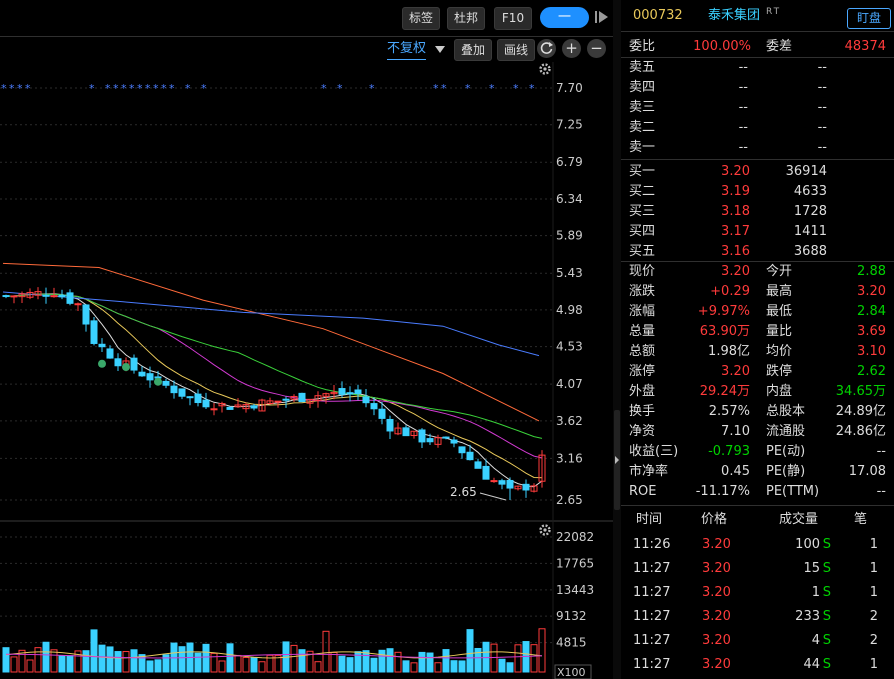 This screenshot has width=894, height=679. What do you see at coordinates (440, 48) in the screenshot?
I see `chevron-down-icon` at bounding box center [440, 48].